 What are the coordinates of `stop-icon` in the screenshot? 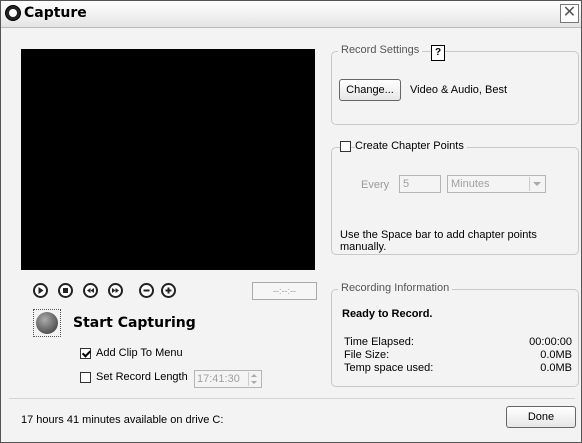 It's located at (65, 290).